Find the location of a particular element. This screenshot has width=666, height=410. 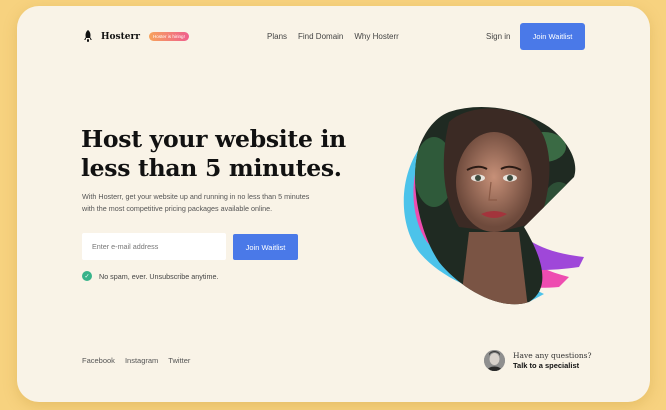

no-spam-note: ✓ No spam, ever. Unsubscribe anytime. is located at coordinates (150, 276).